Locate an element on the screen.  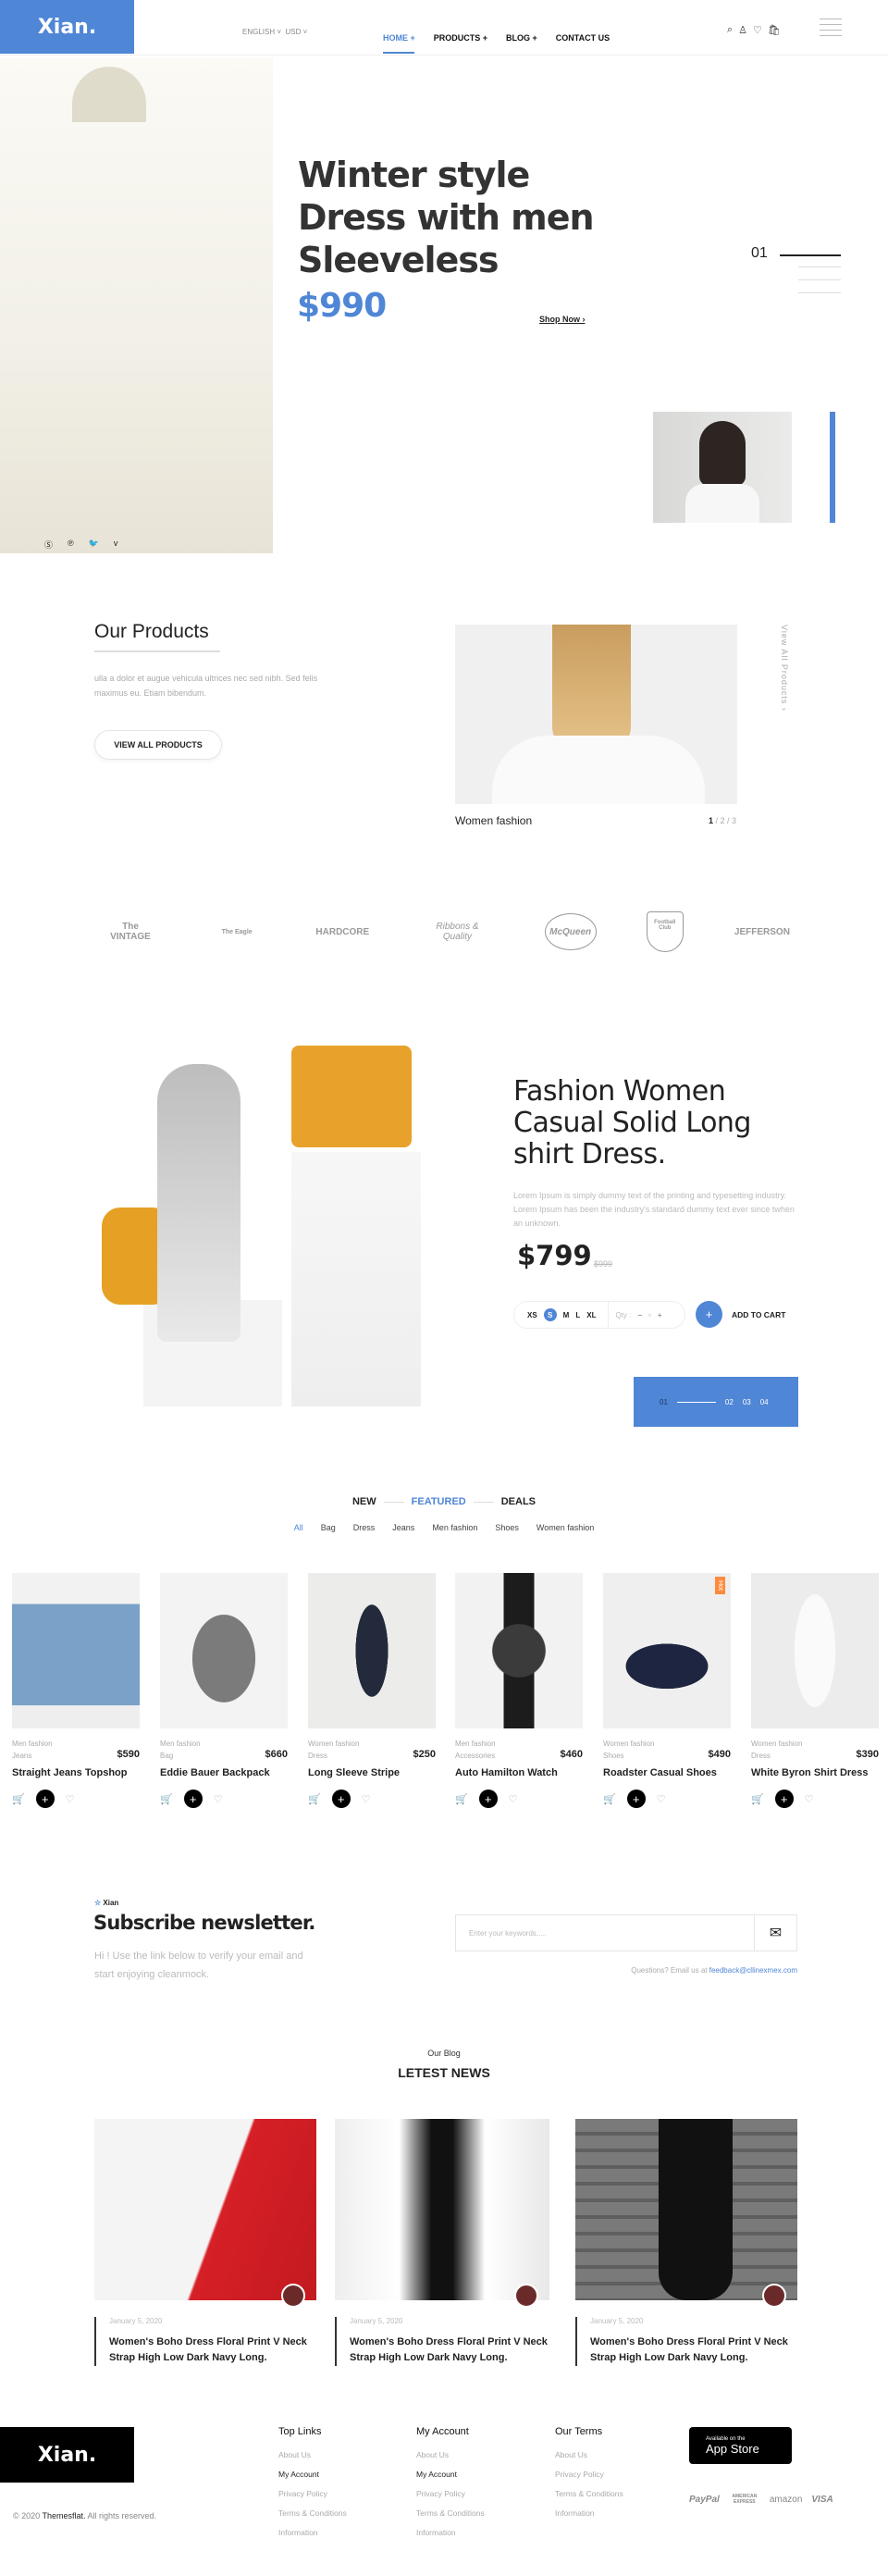
skype-icon: Ⓢ is located at coordinates (49, 545).